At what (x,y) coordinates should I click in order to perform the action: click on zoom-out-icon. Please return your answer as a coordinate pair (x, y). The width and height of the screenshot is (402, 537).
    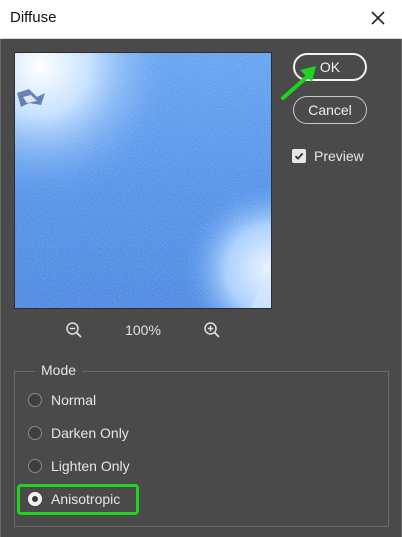
    Looking at the image, I should click on (74, 330).